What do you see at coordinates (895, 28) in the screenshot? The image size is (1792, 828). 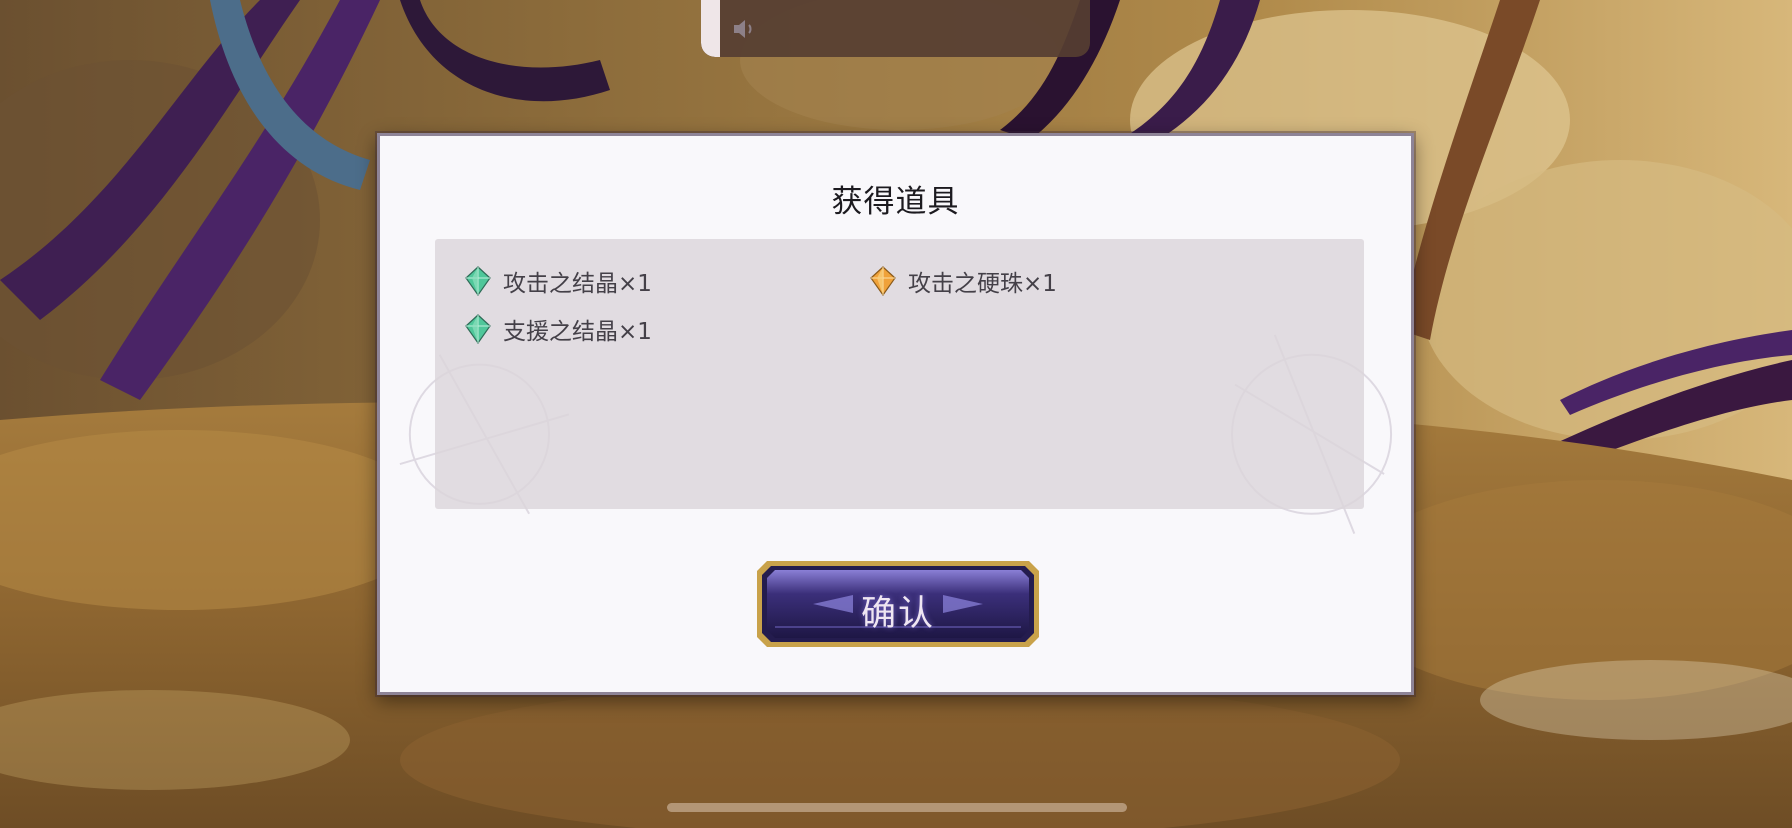 I see `volume-indicator` at bounding box center [895, 28].